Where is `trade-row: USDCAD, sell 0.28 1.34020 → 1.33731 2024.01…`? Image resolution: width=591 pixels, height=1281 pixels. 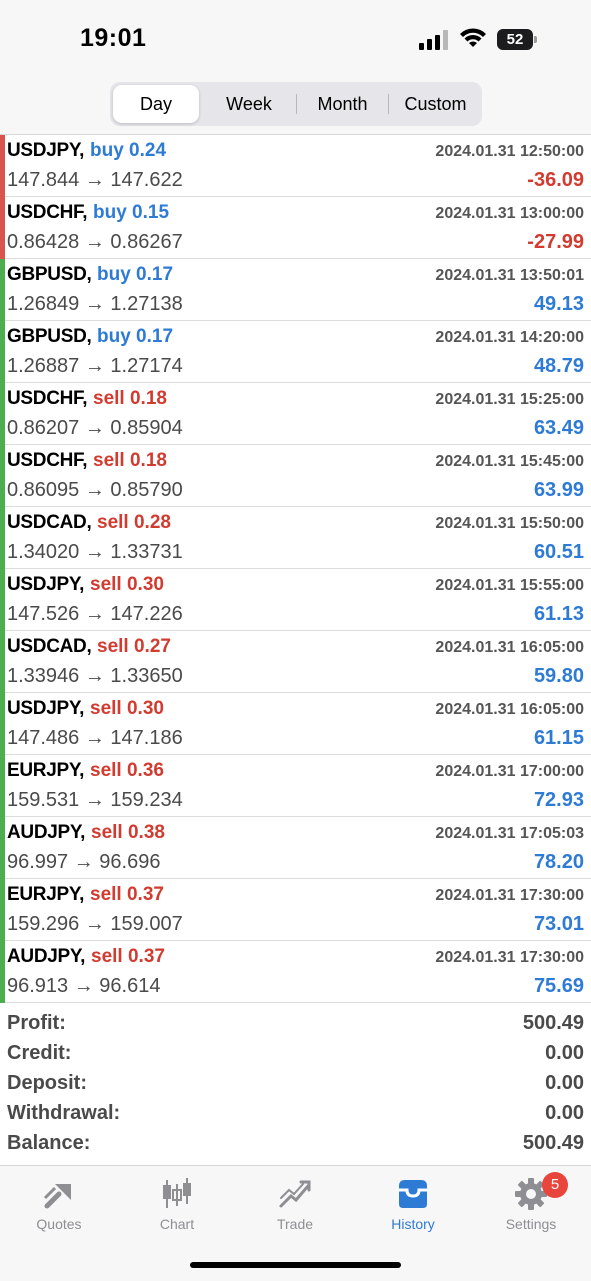 trade-row: USDCAD, sell 0.28 1.34020 → 1.33731 2024.01… is located at coordinates (295, 538).